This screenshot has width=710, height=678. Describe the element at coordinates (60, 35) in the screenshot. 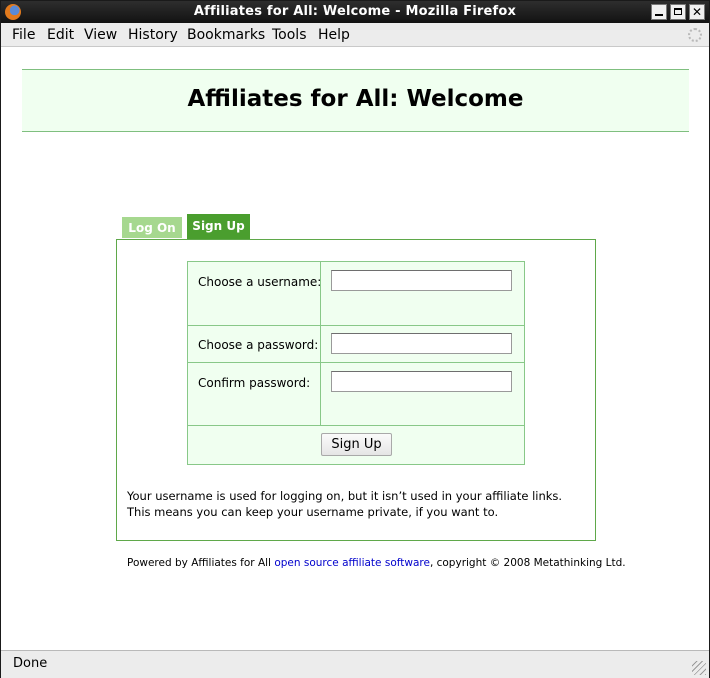

I see `menu-edit: Edit` at that location.